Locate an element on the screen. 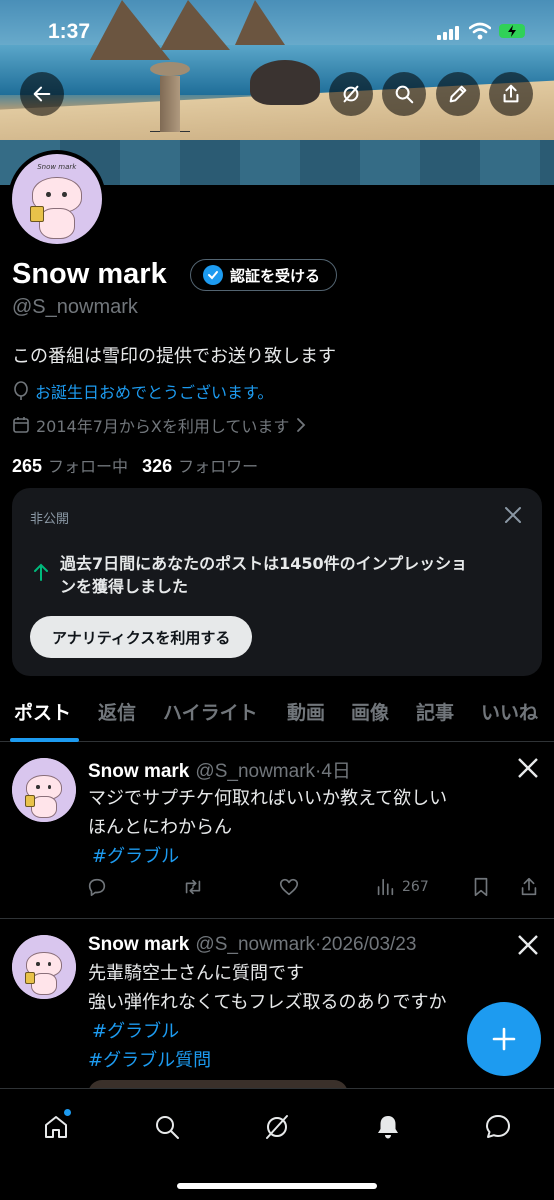  compose-post-button is located at coordinates (504, 1039).